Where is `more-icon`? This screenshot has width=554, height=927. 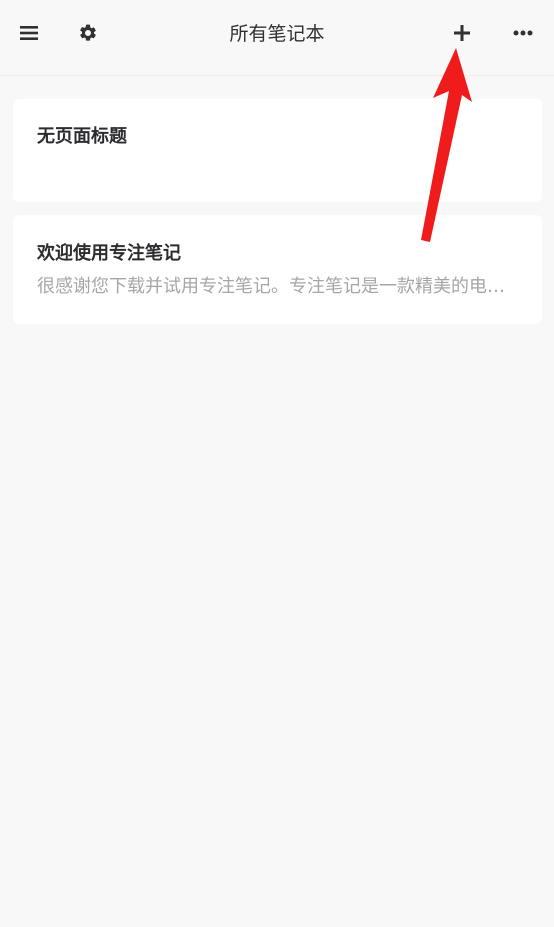 more-icon is located at coordinates (523, 33).